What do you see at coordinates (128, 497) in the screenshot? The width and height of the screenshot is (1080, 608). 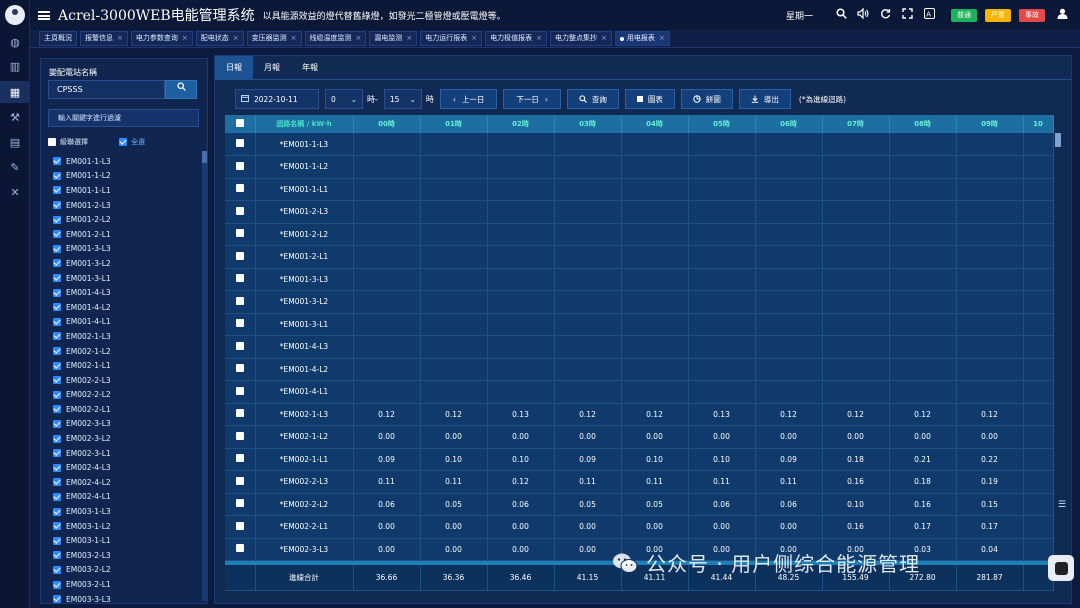 I see `tree-item: EM002-4-L1` at bounding box center [128, 497].